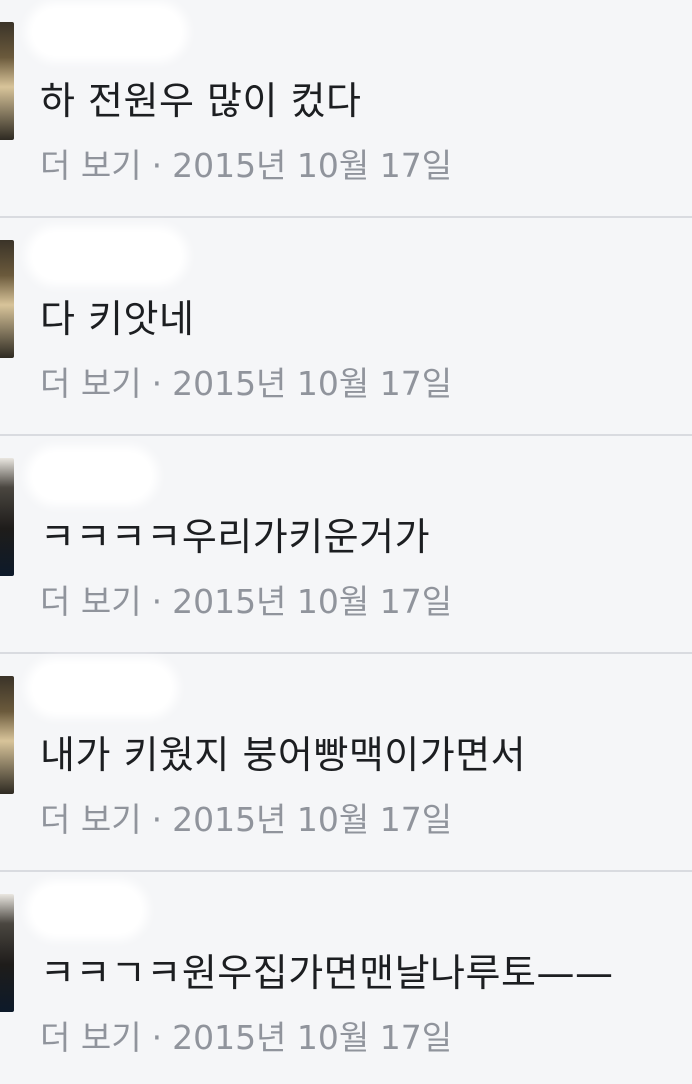 The width and height of the screenshot is (692, 1084). I want to click on comment-text: 내가 키웠지 붕어빵맥이가면서, so click(283, 755).